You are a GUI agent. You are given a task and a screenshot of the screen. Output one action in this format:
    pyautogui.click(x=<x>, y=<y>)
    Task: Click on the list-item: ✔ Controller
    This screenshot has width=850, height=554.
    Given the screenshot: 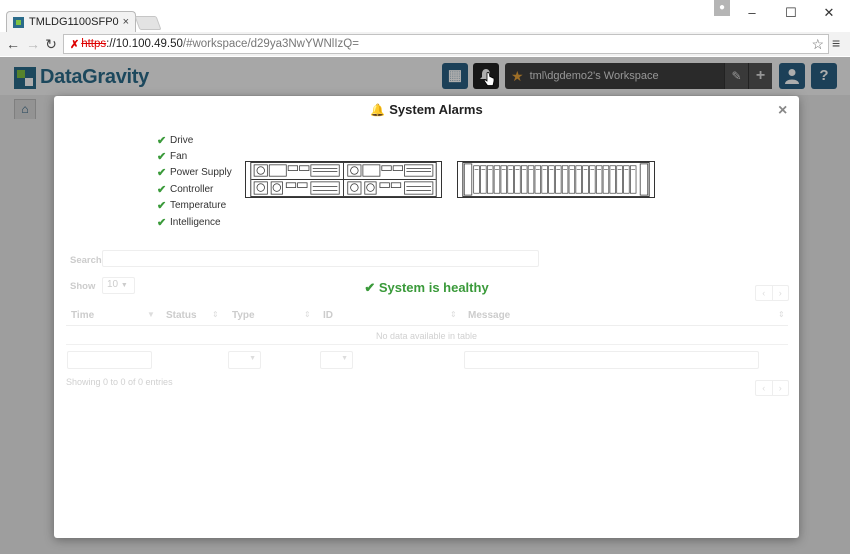 What is the action you would take?
    pyautogui.click(x=194, y=189)
    